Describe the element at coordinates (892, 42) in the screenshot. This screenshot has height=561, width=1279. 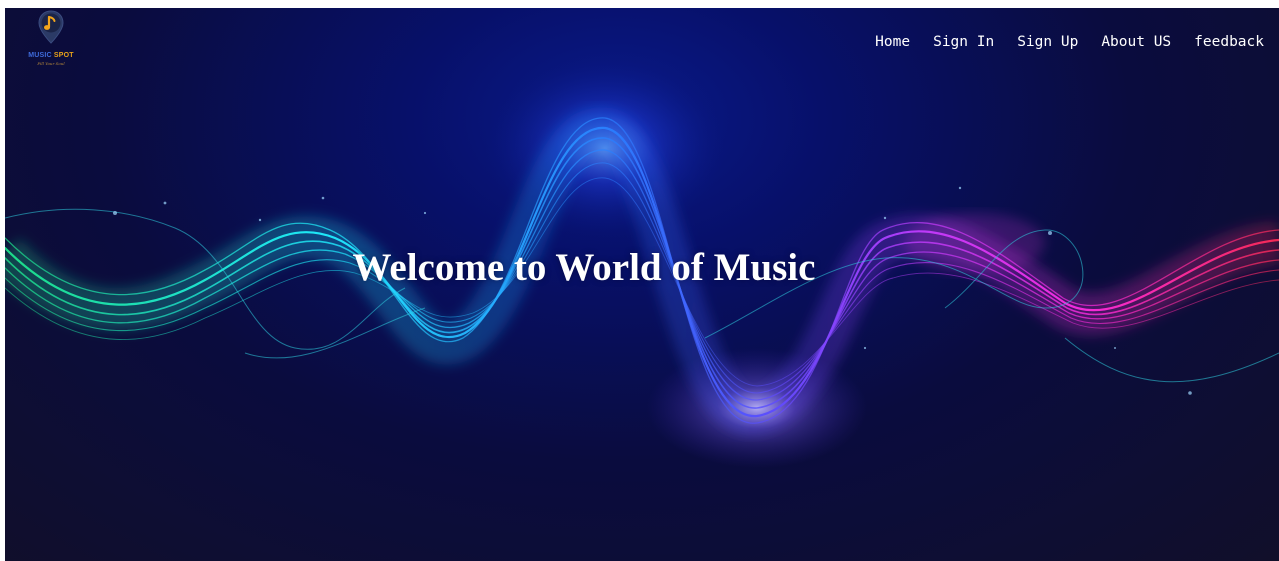
I see `nav-home: Home` at that location.